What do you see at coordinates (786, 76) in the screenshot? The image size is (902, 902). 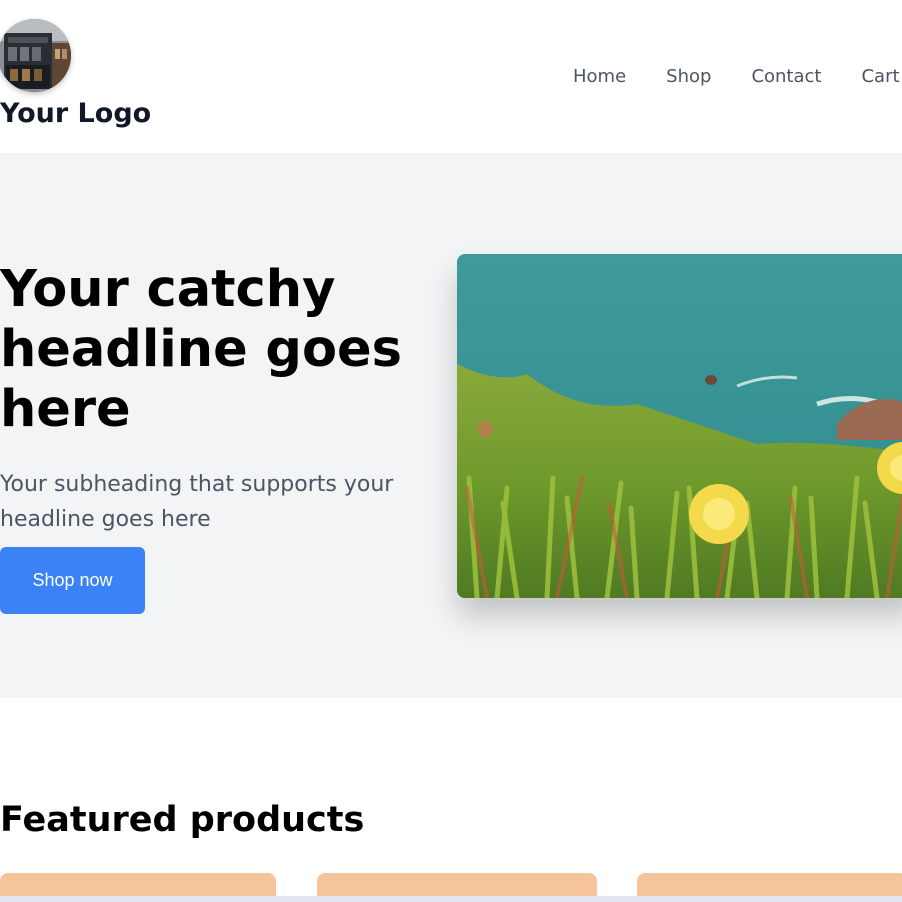 I see `nav-contact: Contact` at bounding box center [786, 76].